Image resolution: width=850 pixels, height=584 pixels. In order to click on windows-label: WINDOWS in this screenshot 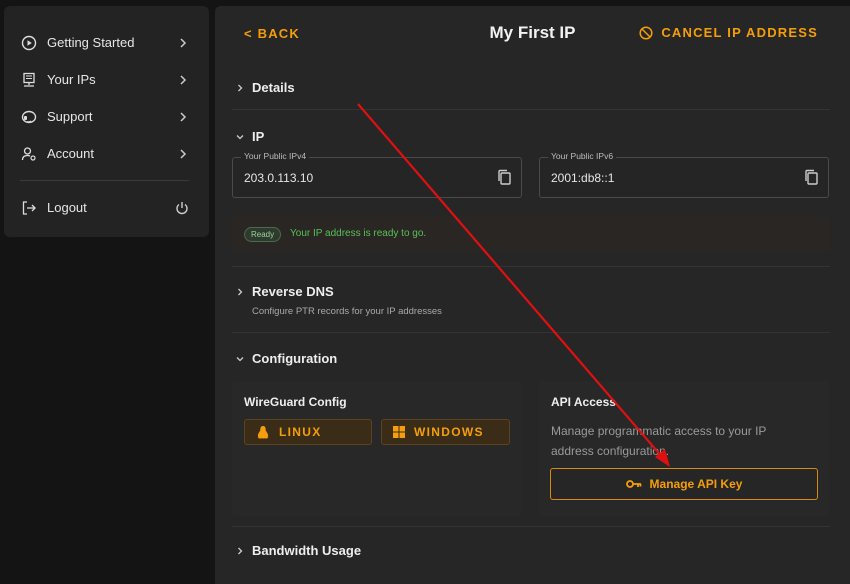, I will do `click(449, 432)`.